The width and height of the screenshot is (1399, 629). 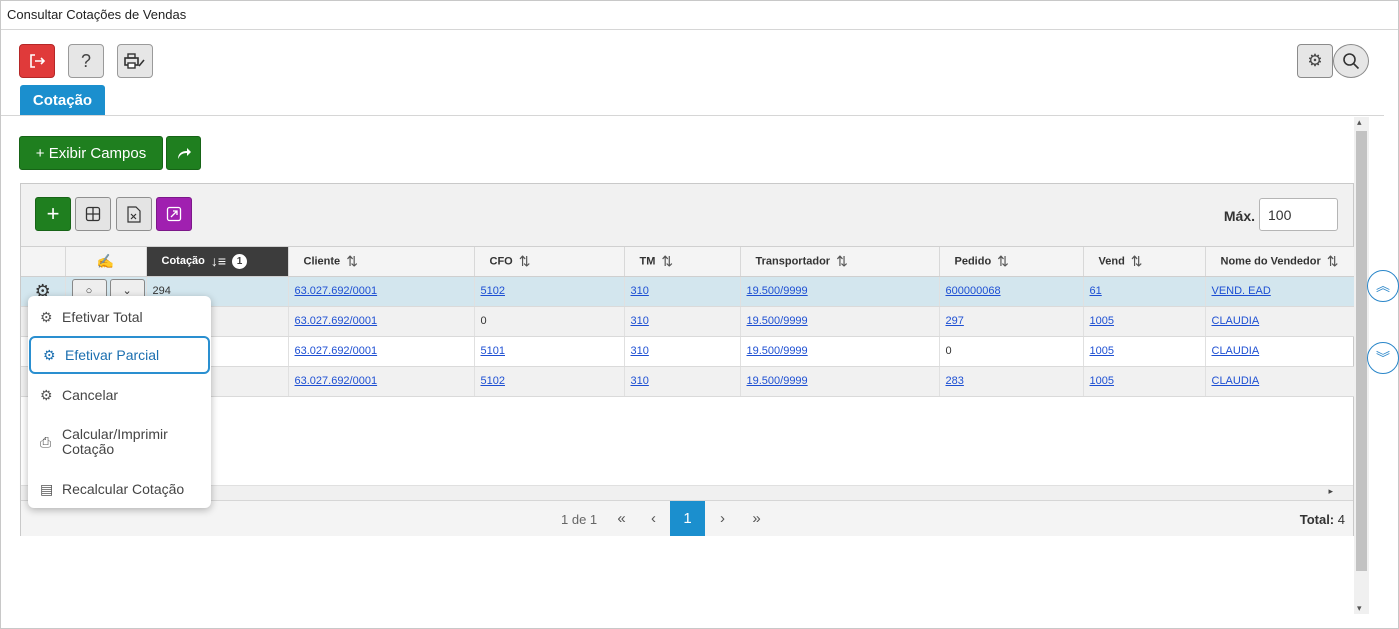 What do you see at coordinates (687, 492) in the screenshot?
I see `horizontal-scrollbar: ▸` at bounding box center [687, 492].